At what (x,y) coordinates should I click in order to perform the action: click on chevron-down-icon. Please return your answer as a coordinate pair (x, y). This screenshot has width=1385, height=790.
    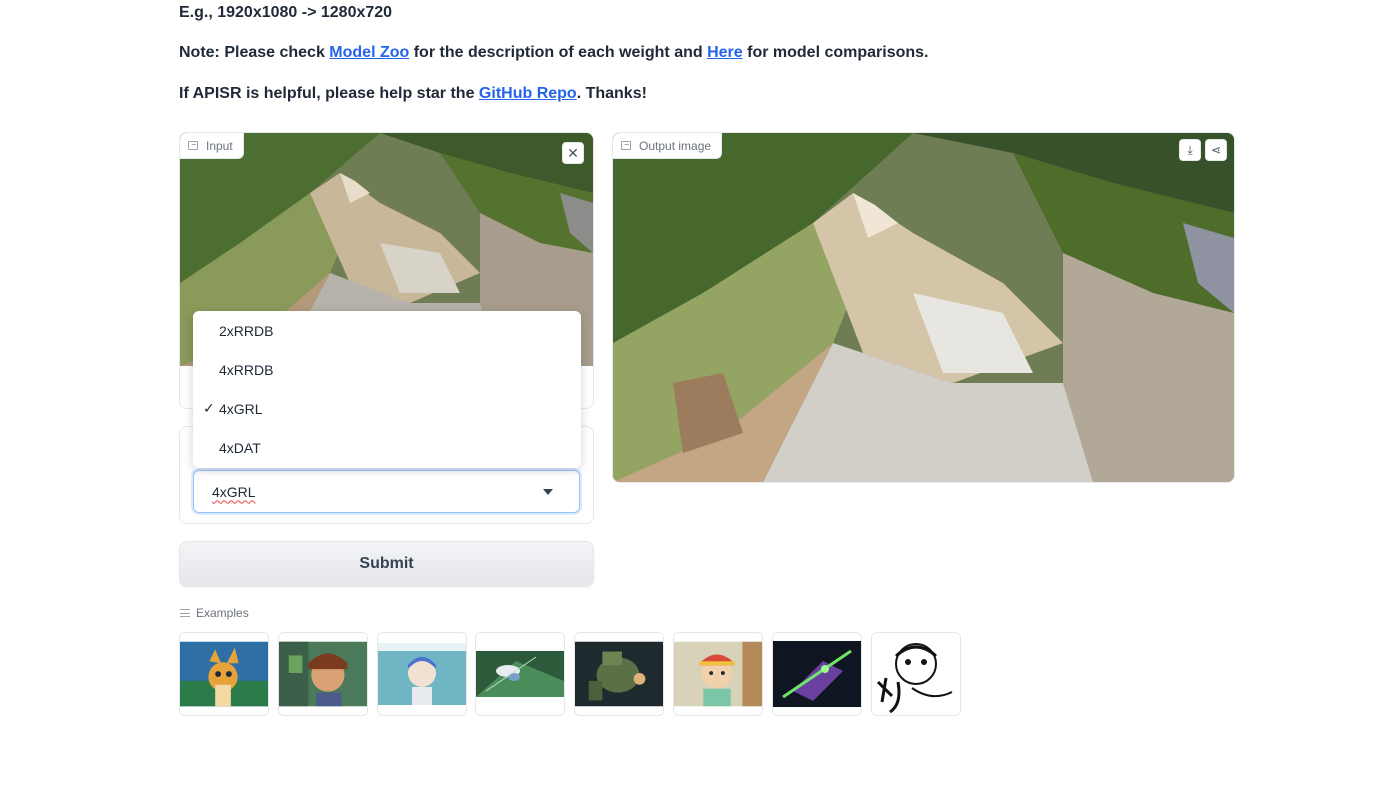
    Looking at the image, I should click on (548, 492).